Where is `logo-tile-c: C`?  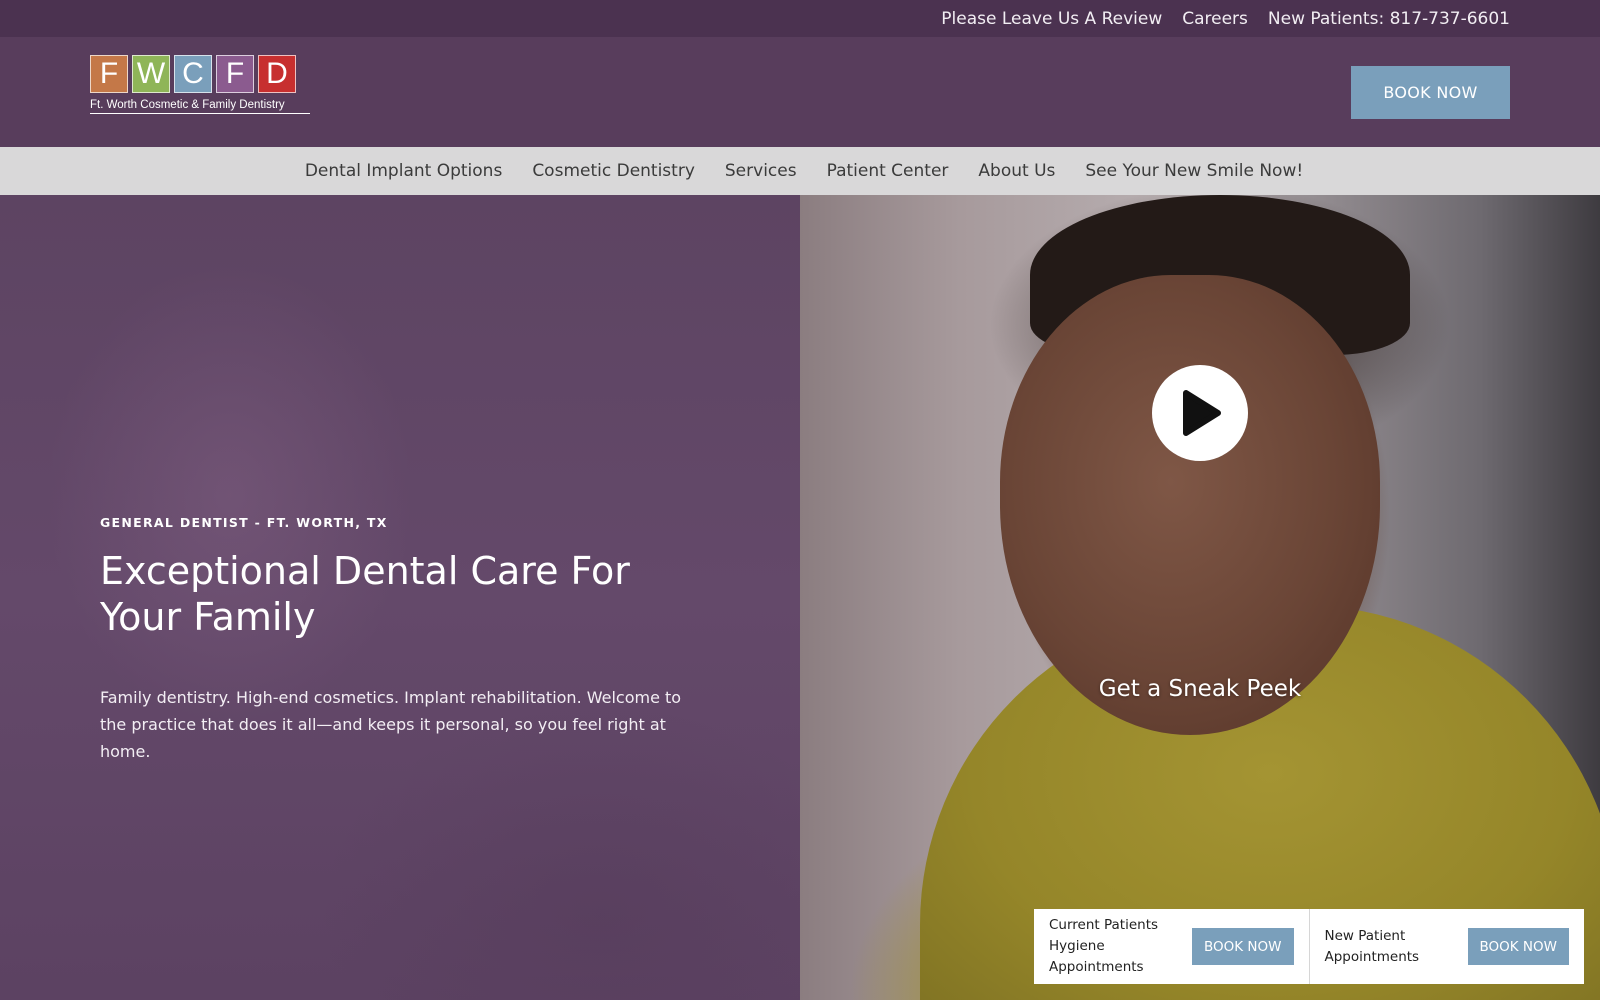
logo-tile-c: C is located at coordinates (193, 74).